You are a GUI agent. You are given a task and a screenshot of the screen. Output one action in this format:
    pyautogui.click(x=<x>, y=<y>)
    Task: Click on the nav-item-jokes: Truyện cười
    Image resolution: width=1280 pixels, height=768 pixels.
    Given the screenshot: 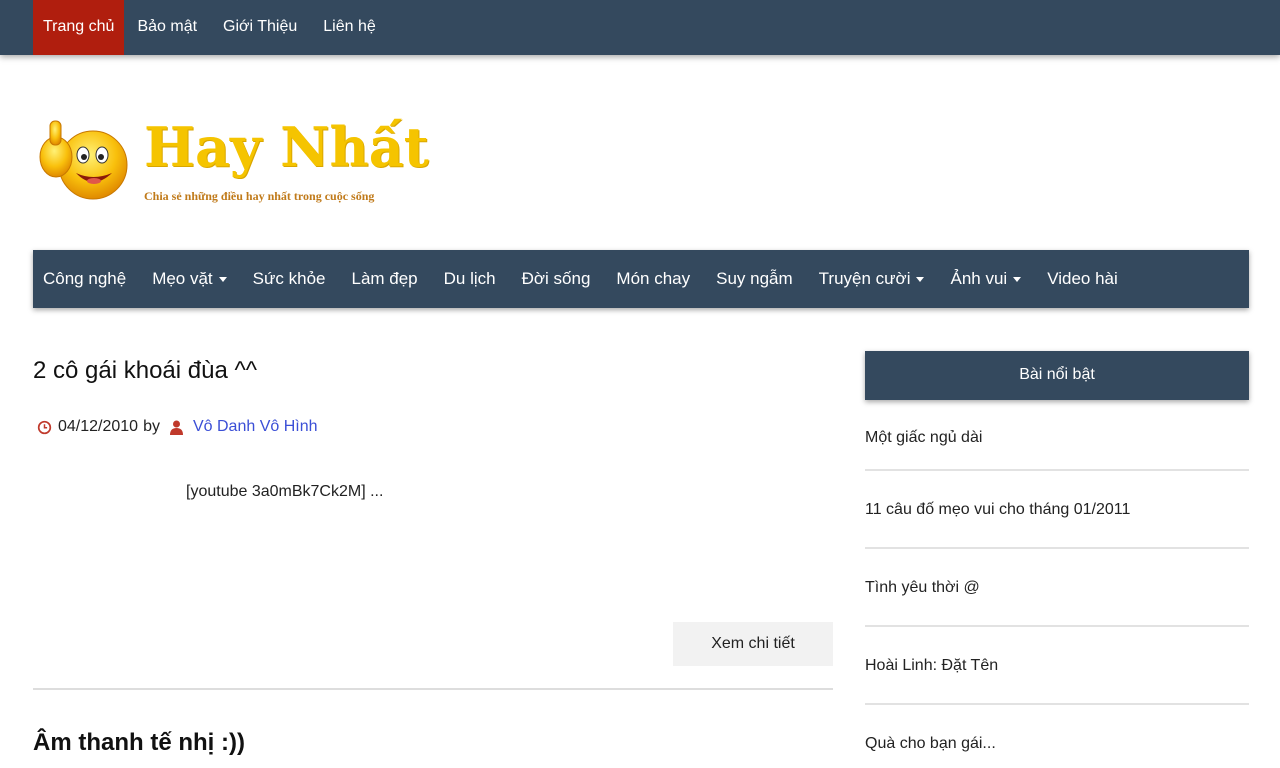 What is the action you would take?
    pyautogui.click(x=872, y=279)
    